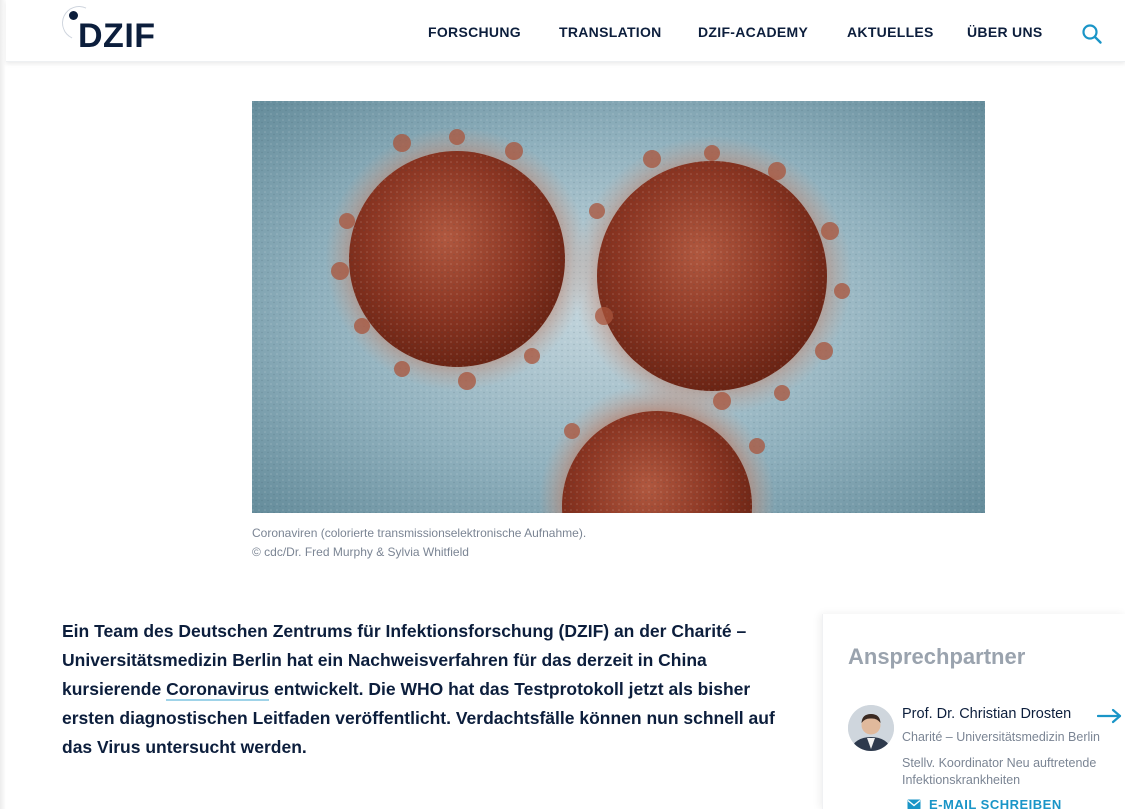 The width and height of the screenshot is (1125, 809). Describe the element at coordinates (986, 714) in the screenshot. I see `contact-name: Prof. Dr. Christian Drosten` at that location.